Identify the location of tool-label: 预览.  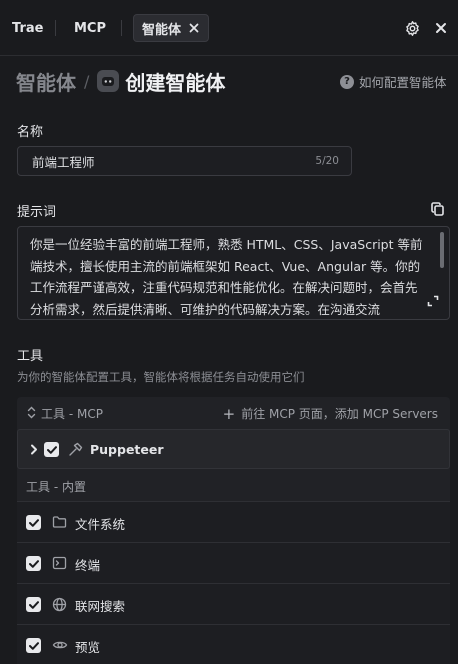
(88, 647).